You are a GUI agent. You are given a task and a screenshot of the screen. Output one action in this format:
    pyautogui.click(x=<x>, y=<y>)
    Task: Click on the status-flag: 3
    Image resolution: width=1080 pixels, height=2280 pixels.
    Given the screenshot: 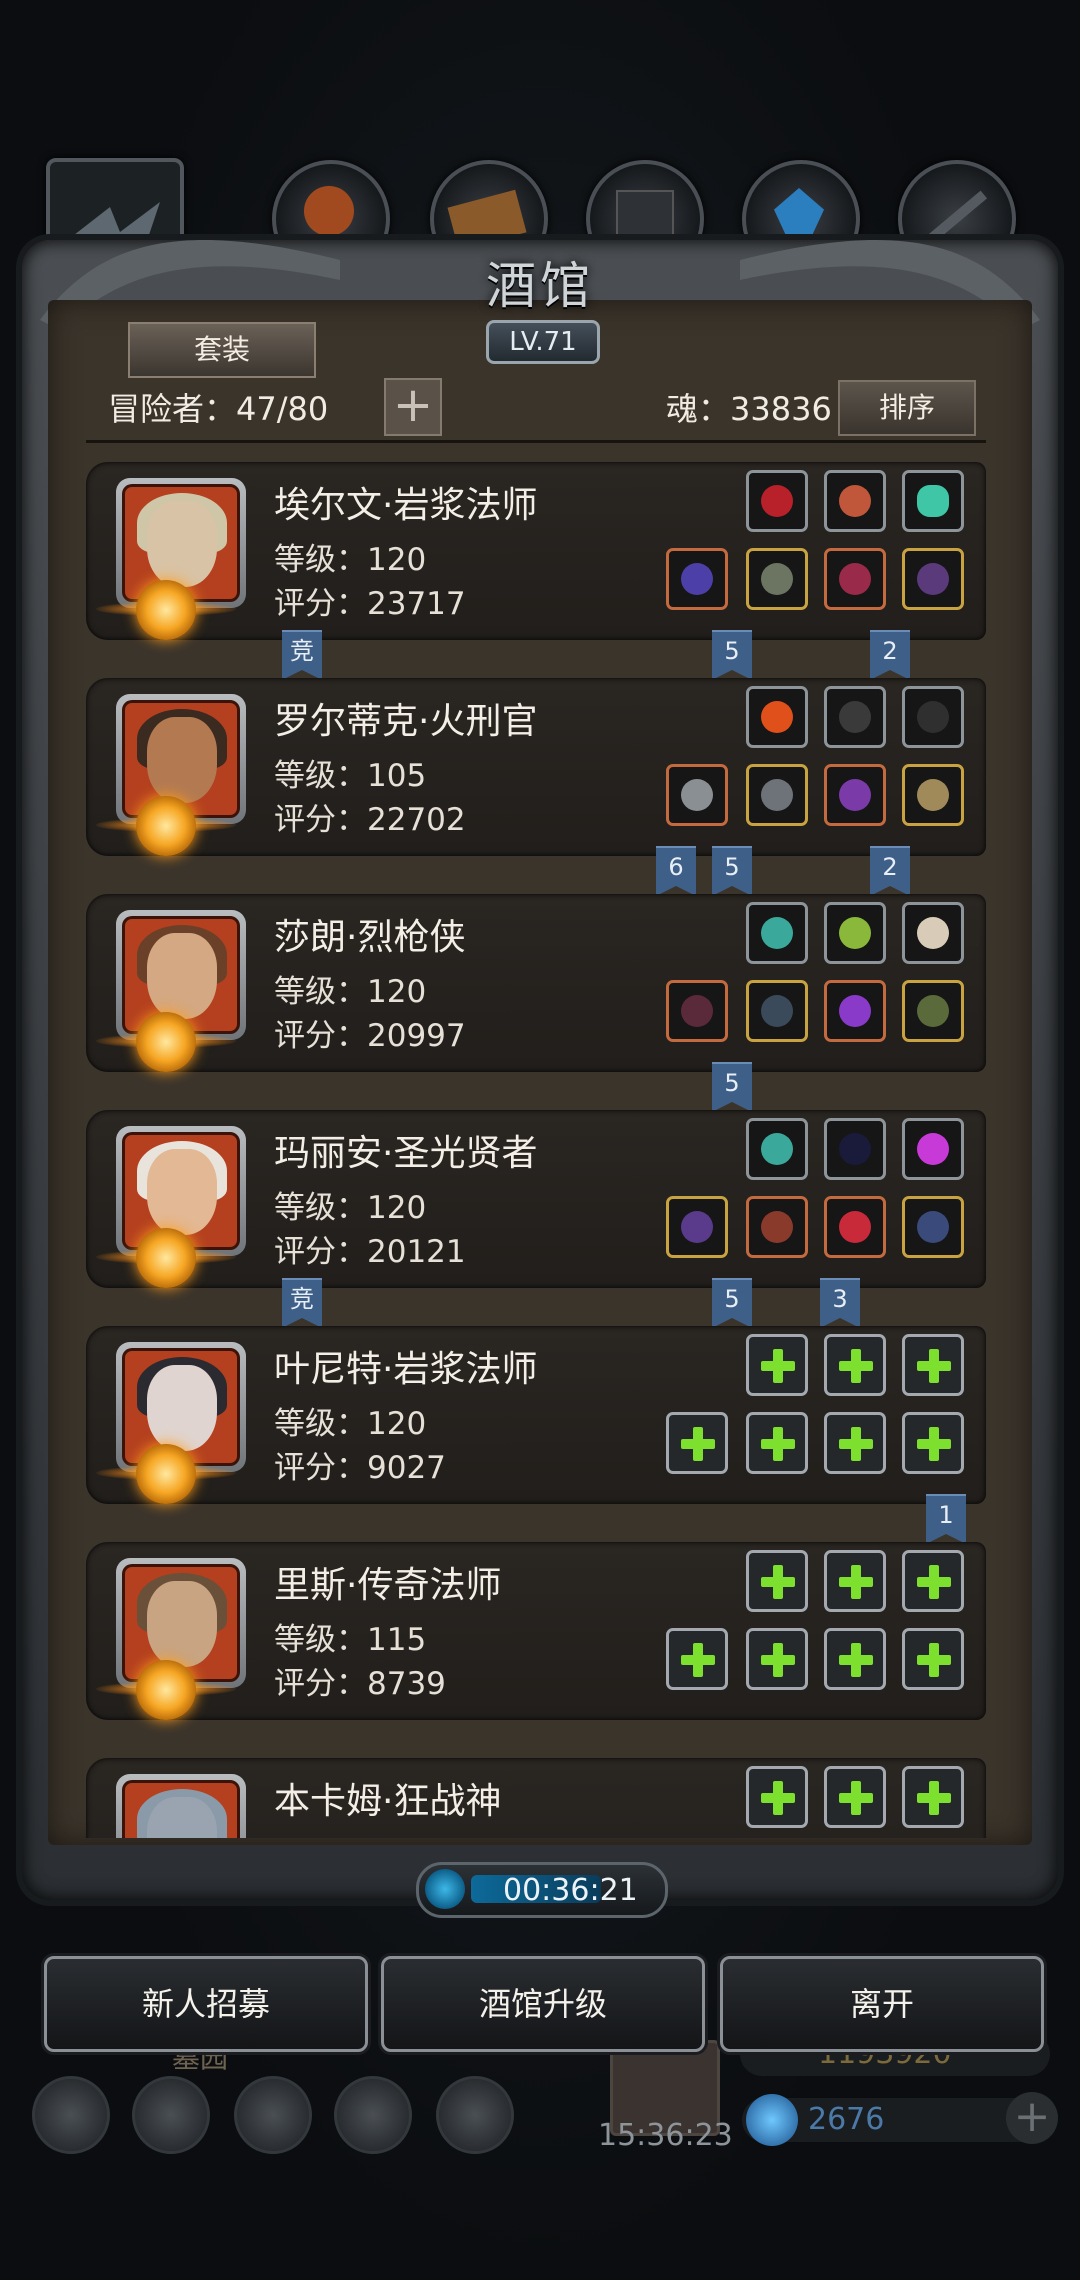 What is the action you would take?
    pyautogui.click(x=840, y=1303)
    